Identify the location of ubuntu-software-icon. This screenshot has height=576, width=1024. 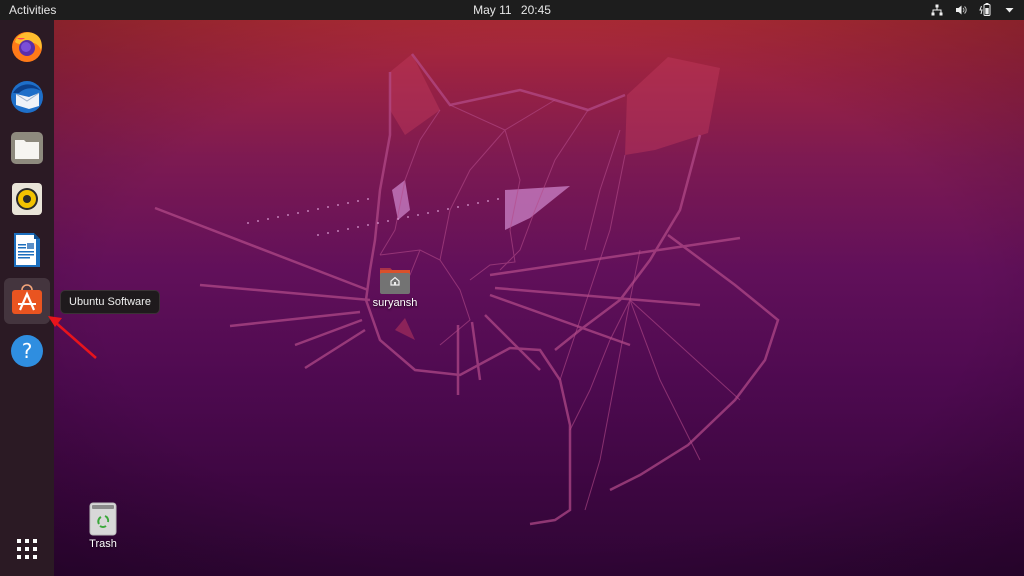
(27, 301).